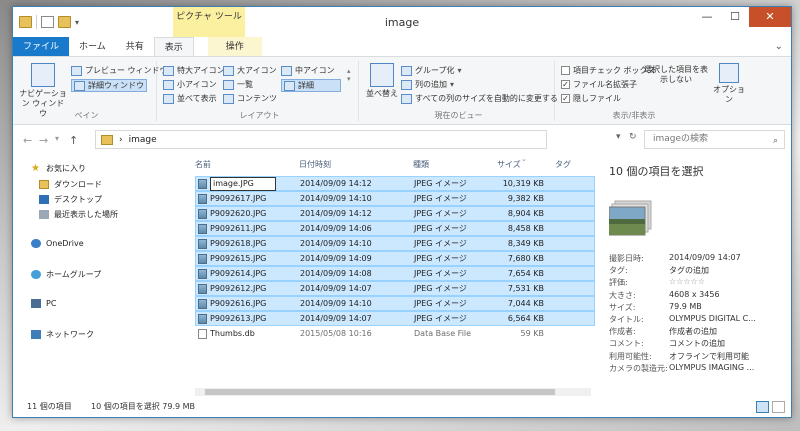  Describe the element at coordinates (689, 270) in the screenshot. I see `property-value: タグの追加` at that location.